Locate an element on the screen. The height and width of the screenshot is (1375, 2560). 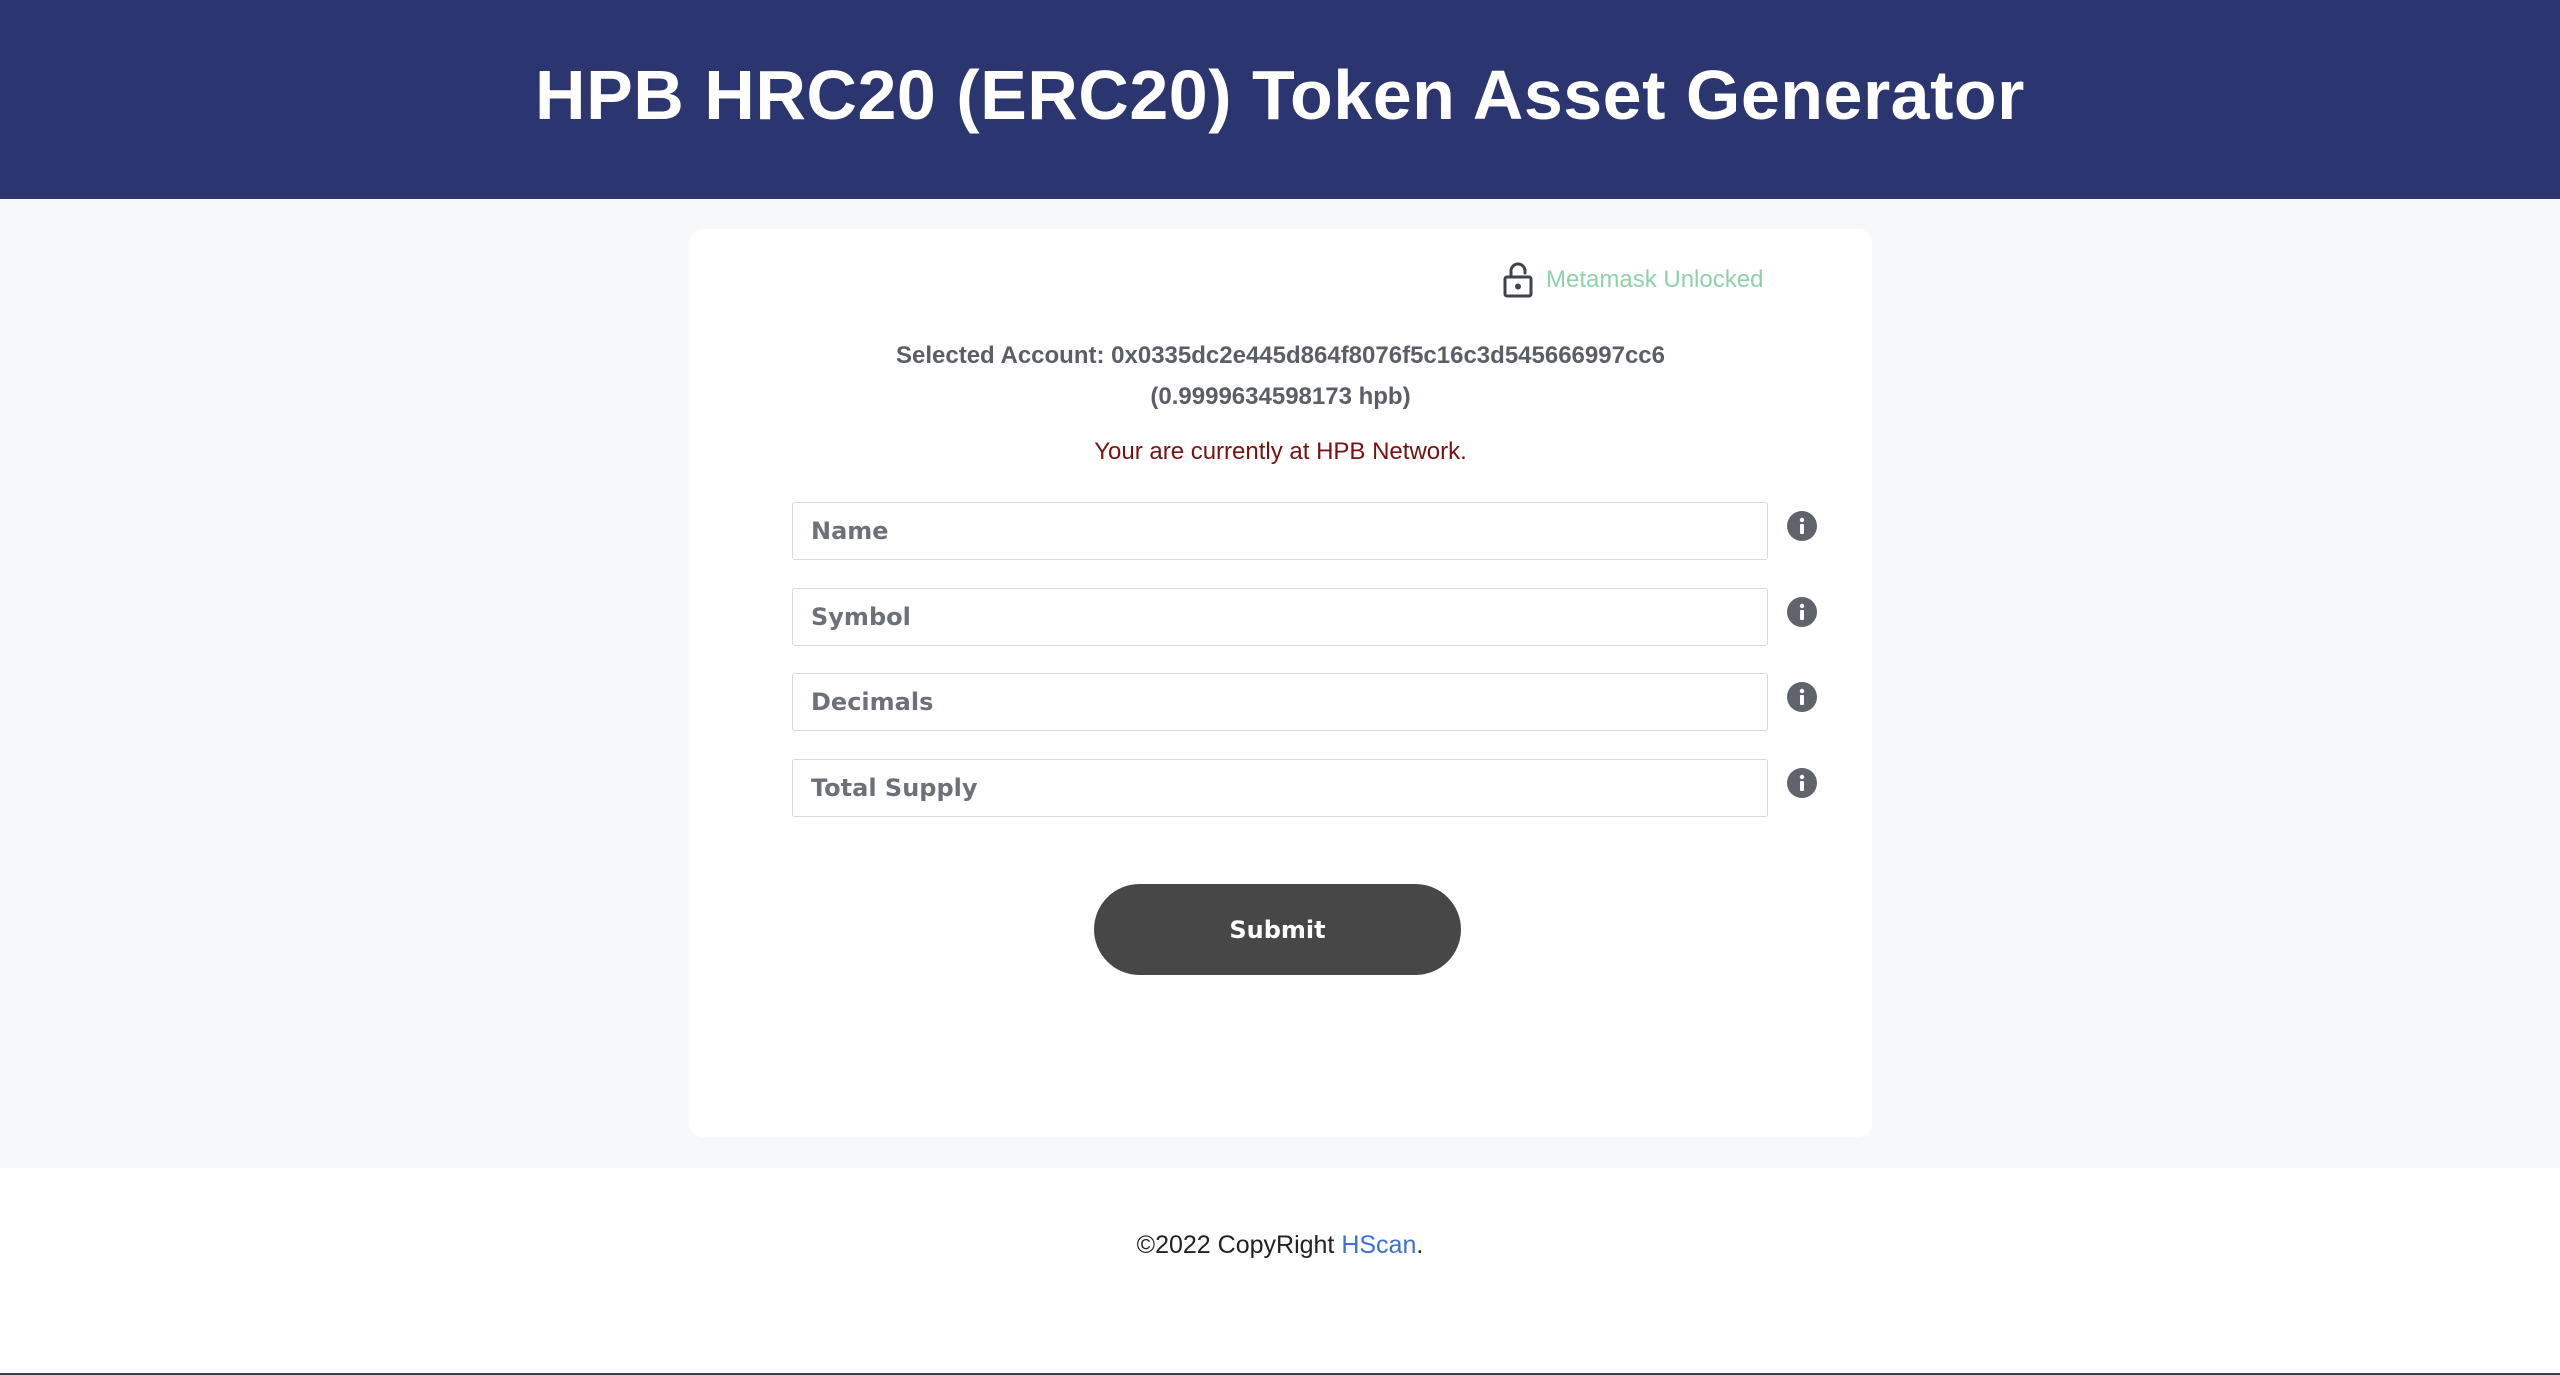
copyright-suffix: . is located at coordinates (1420, 1245).